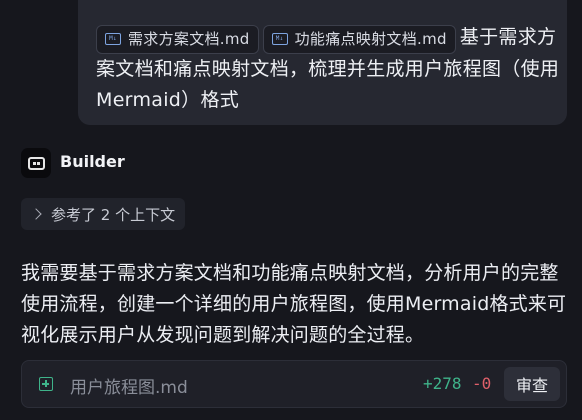 Image resolution: width=582 pixels, height=420 pixels. What do you see at coordinates (482, 383) in the screenshot?
I see `lines-removed-count: -0` at bounding box center [482, 383].